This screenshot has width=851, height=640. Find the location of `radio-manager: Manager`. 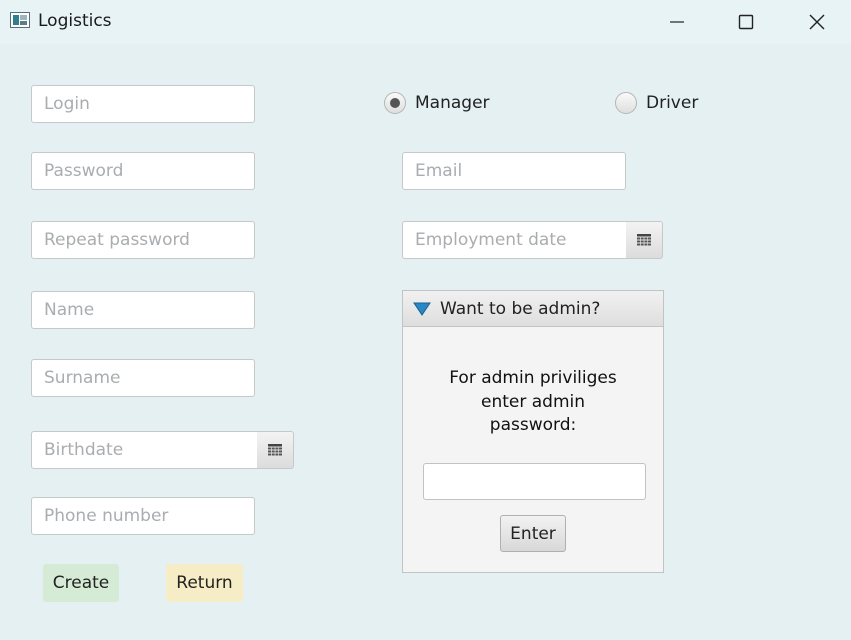

radio-manager: Manager is located at coordinates (437, 103).